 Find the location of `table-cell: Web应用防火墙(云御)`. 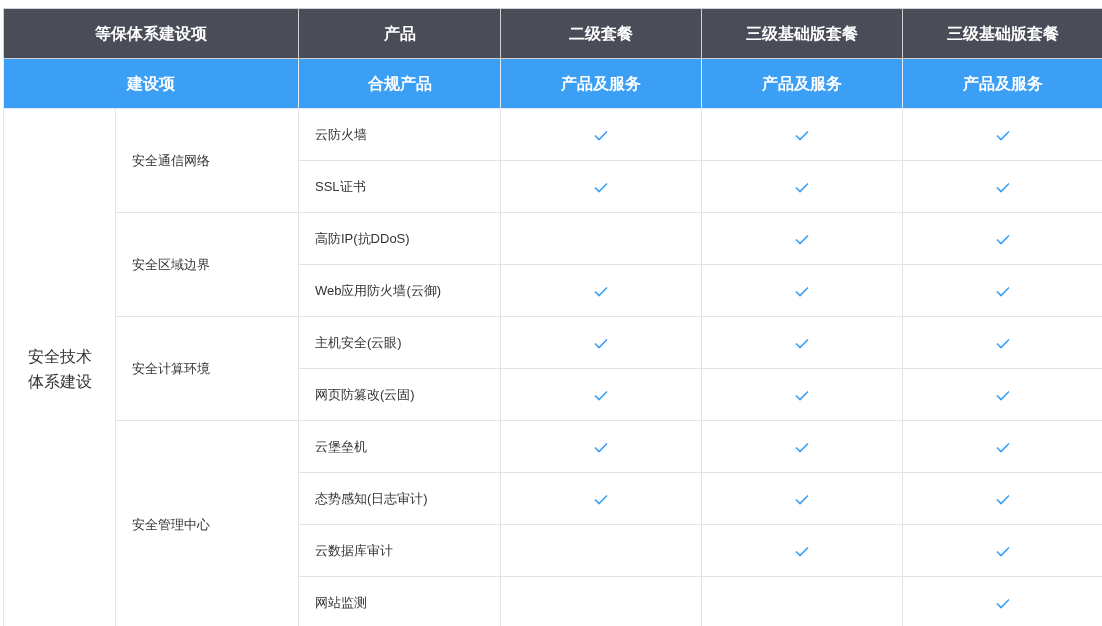

table-cell: Web应用防火墙(云御) is located at coordinates (399, 290).